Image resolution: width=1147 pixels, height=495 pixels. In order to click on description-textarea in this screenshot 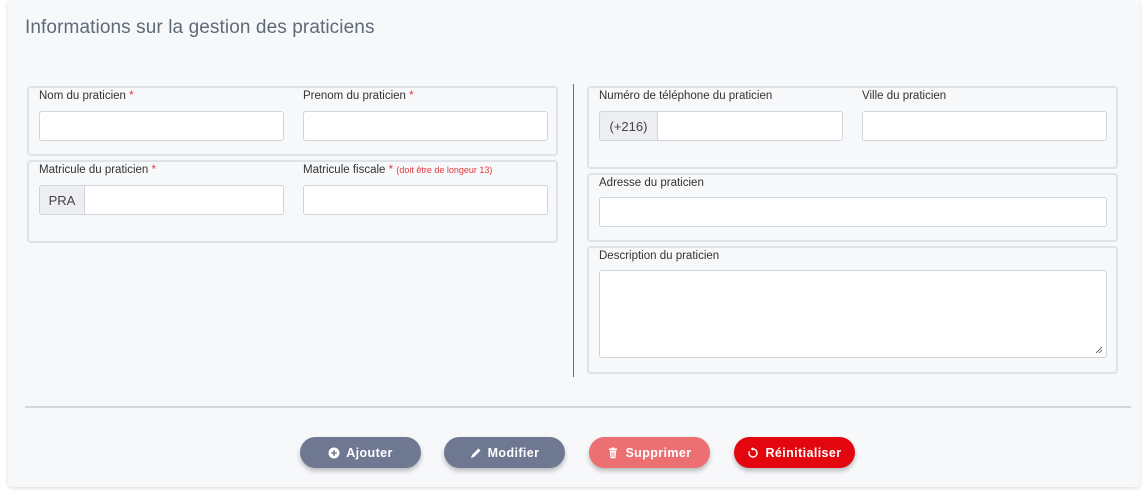, I will do `click(853, 314)`.